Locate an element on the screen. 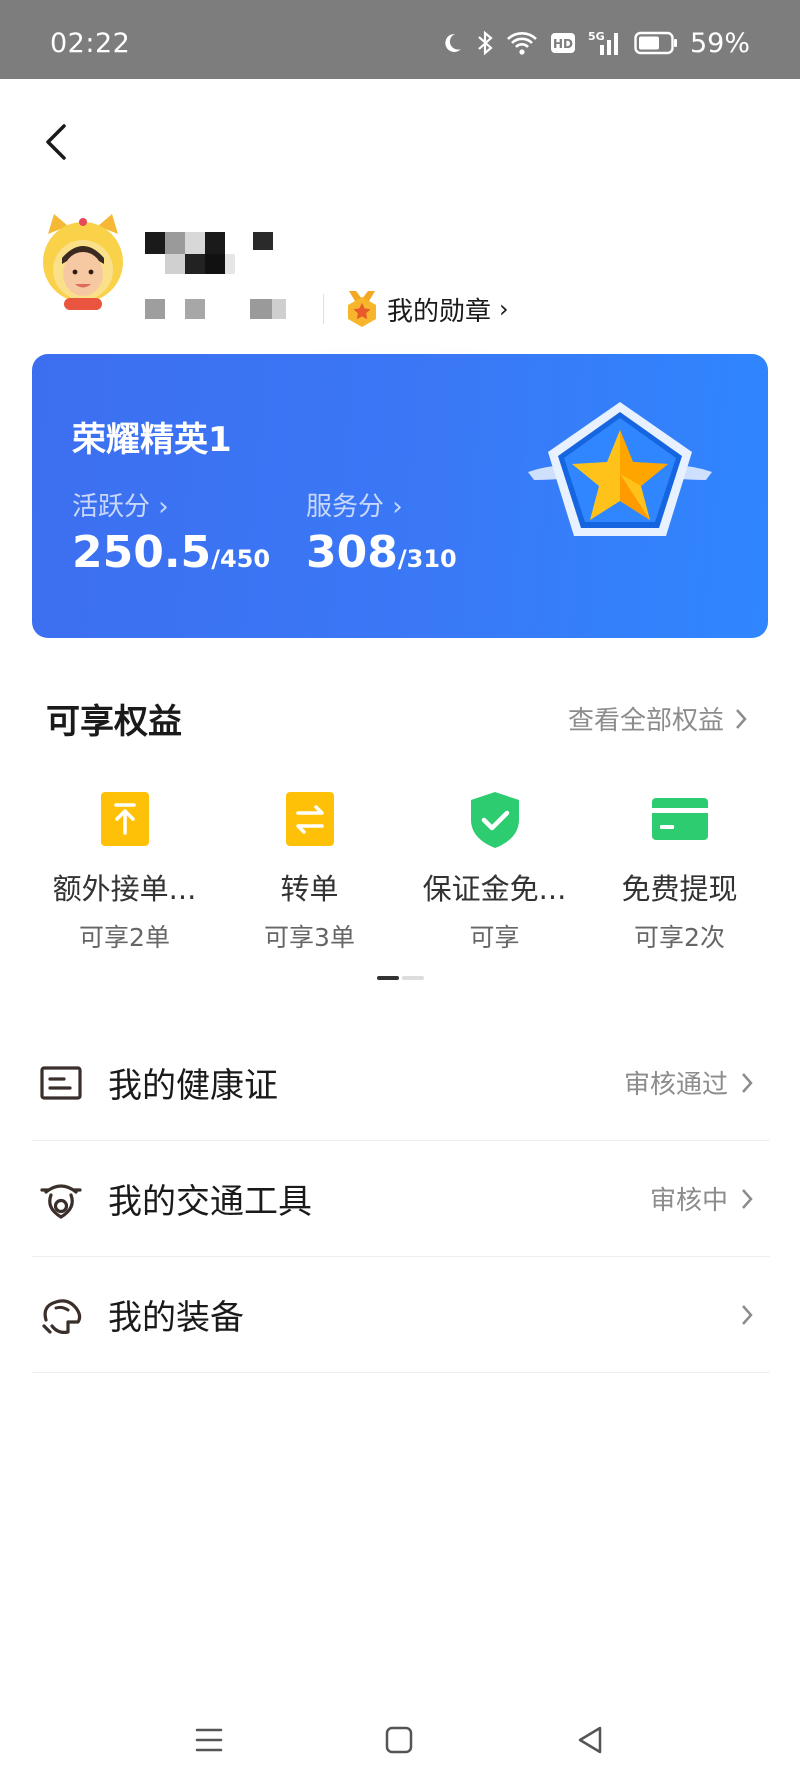 This screenshot has width=800, height=1787. home-square-icon is located at coordinates (399, 1740).